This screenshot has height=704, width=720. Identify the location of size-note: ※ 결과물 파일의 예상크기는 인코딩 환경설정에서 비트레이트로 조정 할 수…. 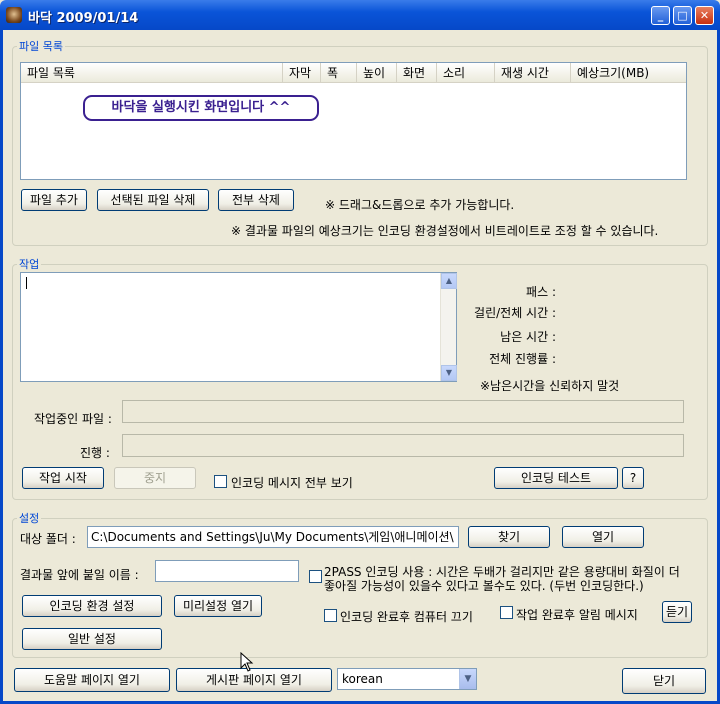
(445, 231).